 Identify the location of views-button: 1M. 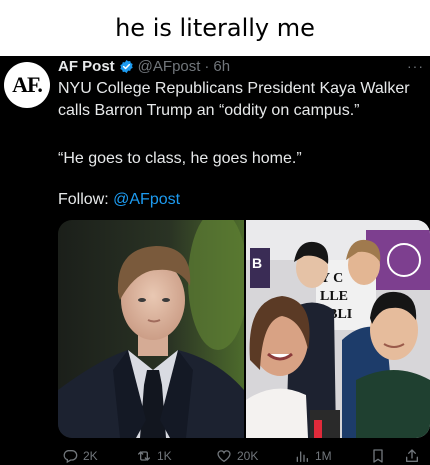
(313, 456).